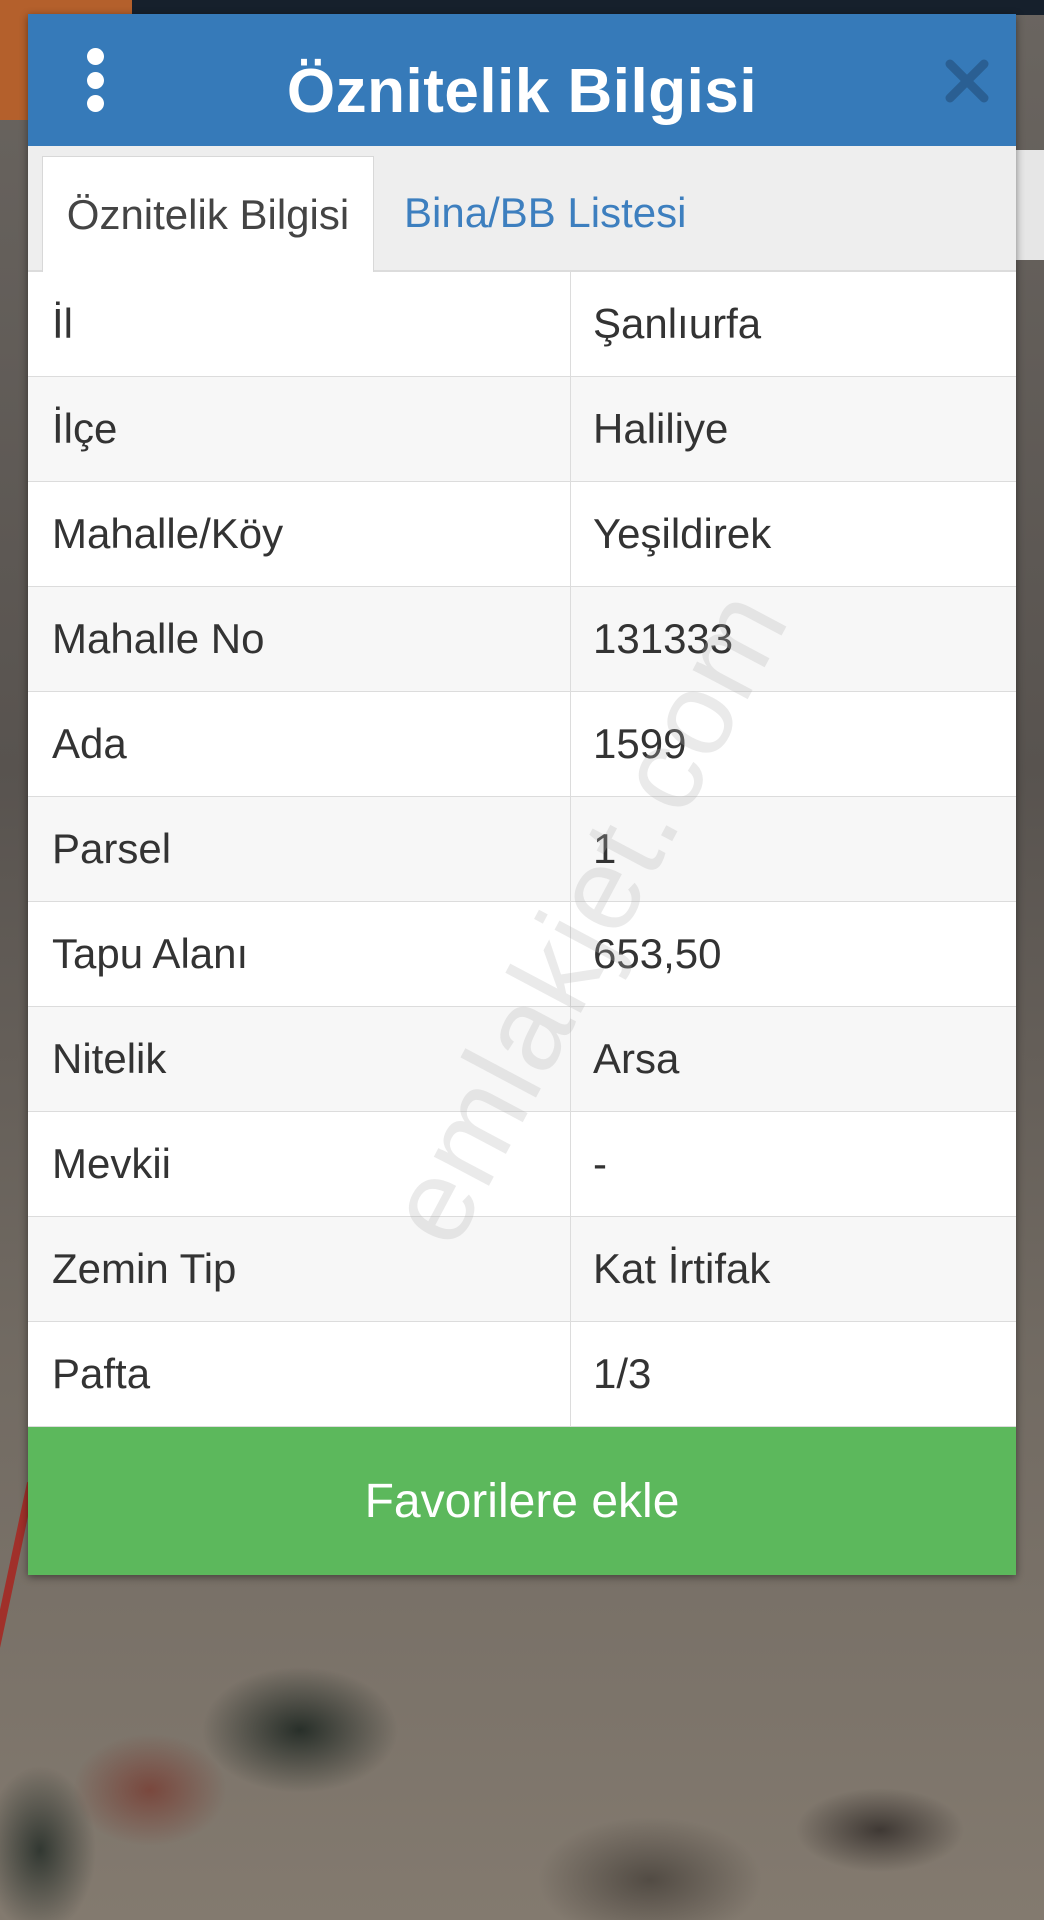  I want to click on attribute-key: İl, so click(299, 324).